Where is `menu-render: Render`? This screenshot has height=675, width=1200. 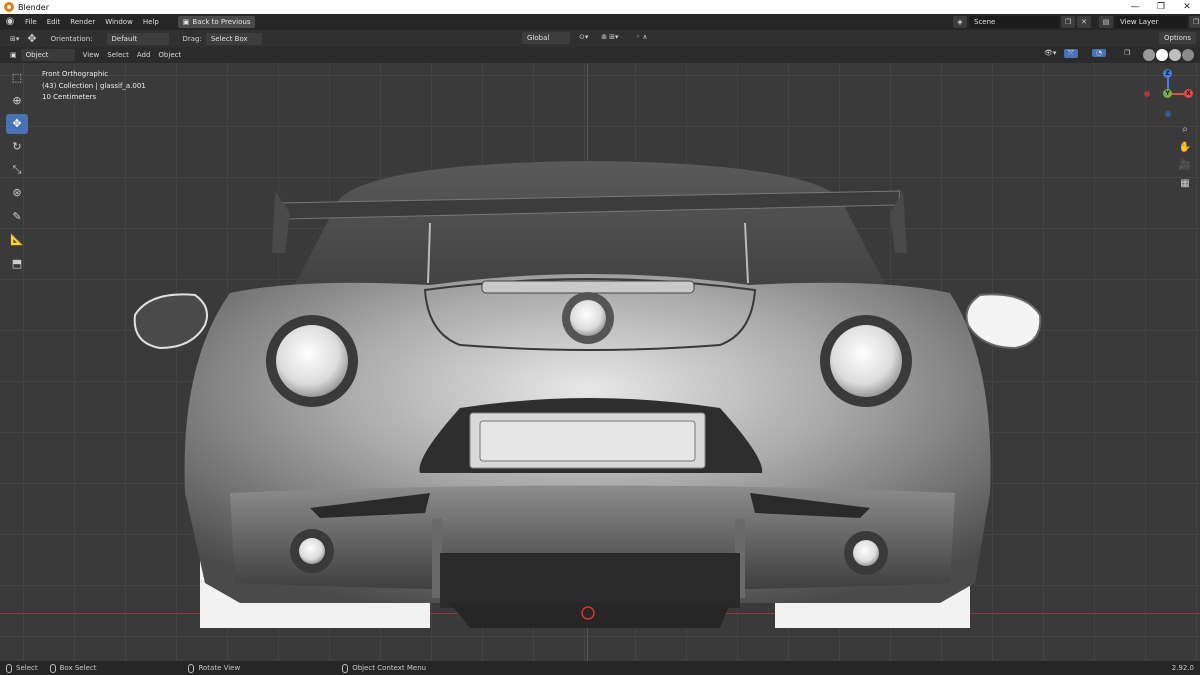 menu-render: Render is located at coordinates (82, 22).